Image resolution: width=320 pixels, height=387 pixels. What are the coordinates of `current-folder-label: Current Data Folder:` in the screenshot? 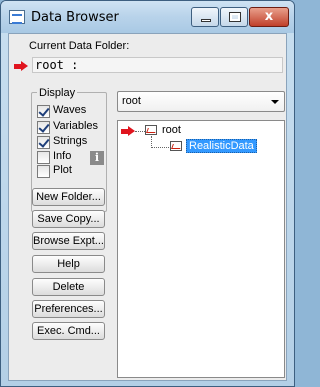 It's located at (79, 46).